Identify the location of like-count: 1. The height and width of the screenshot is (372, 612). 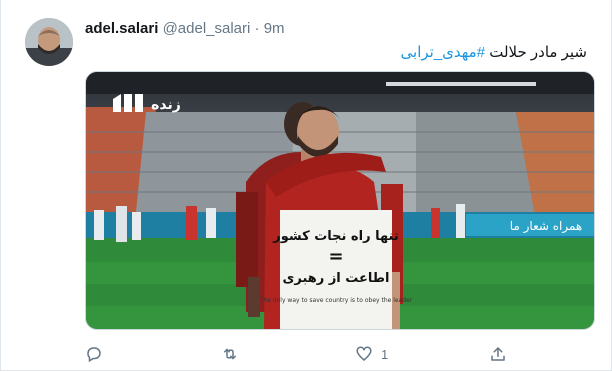
(385, 354).